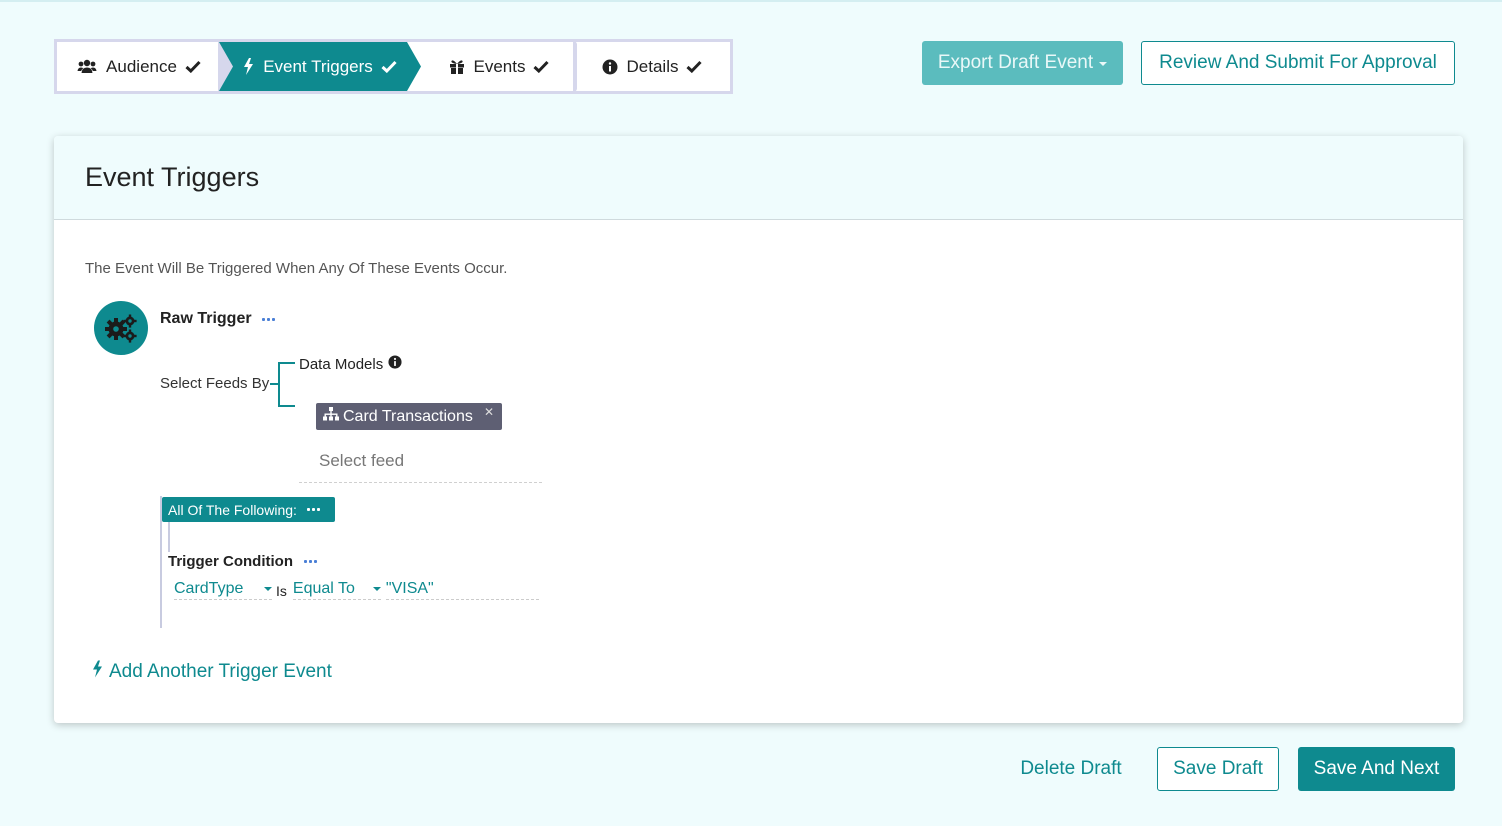 The height and width of the screenshot is (826, 1502). I want to click on trigger-condition-title: Trigger Condition, so click(230, 561).